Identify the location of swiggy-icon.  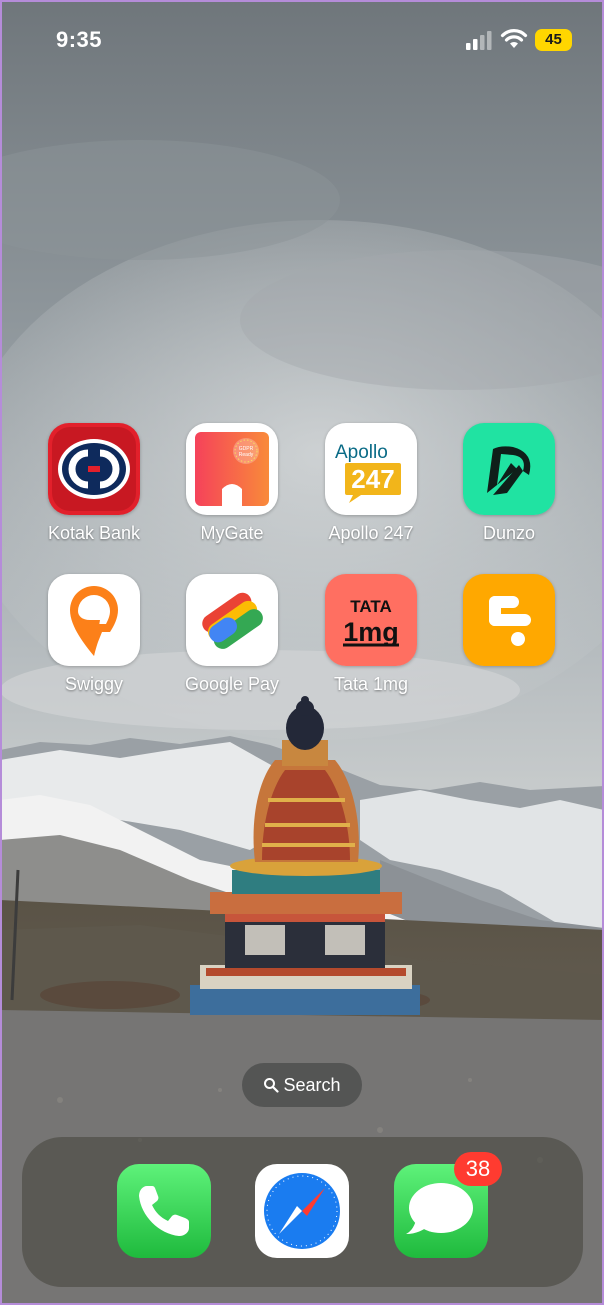
(94, 620).